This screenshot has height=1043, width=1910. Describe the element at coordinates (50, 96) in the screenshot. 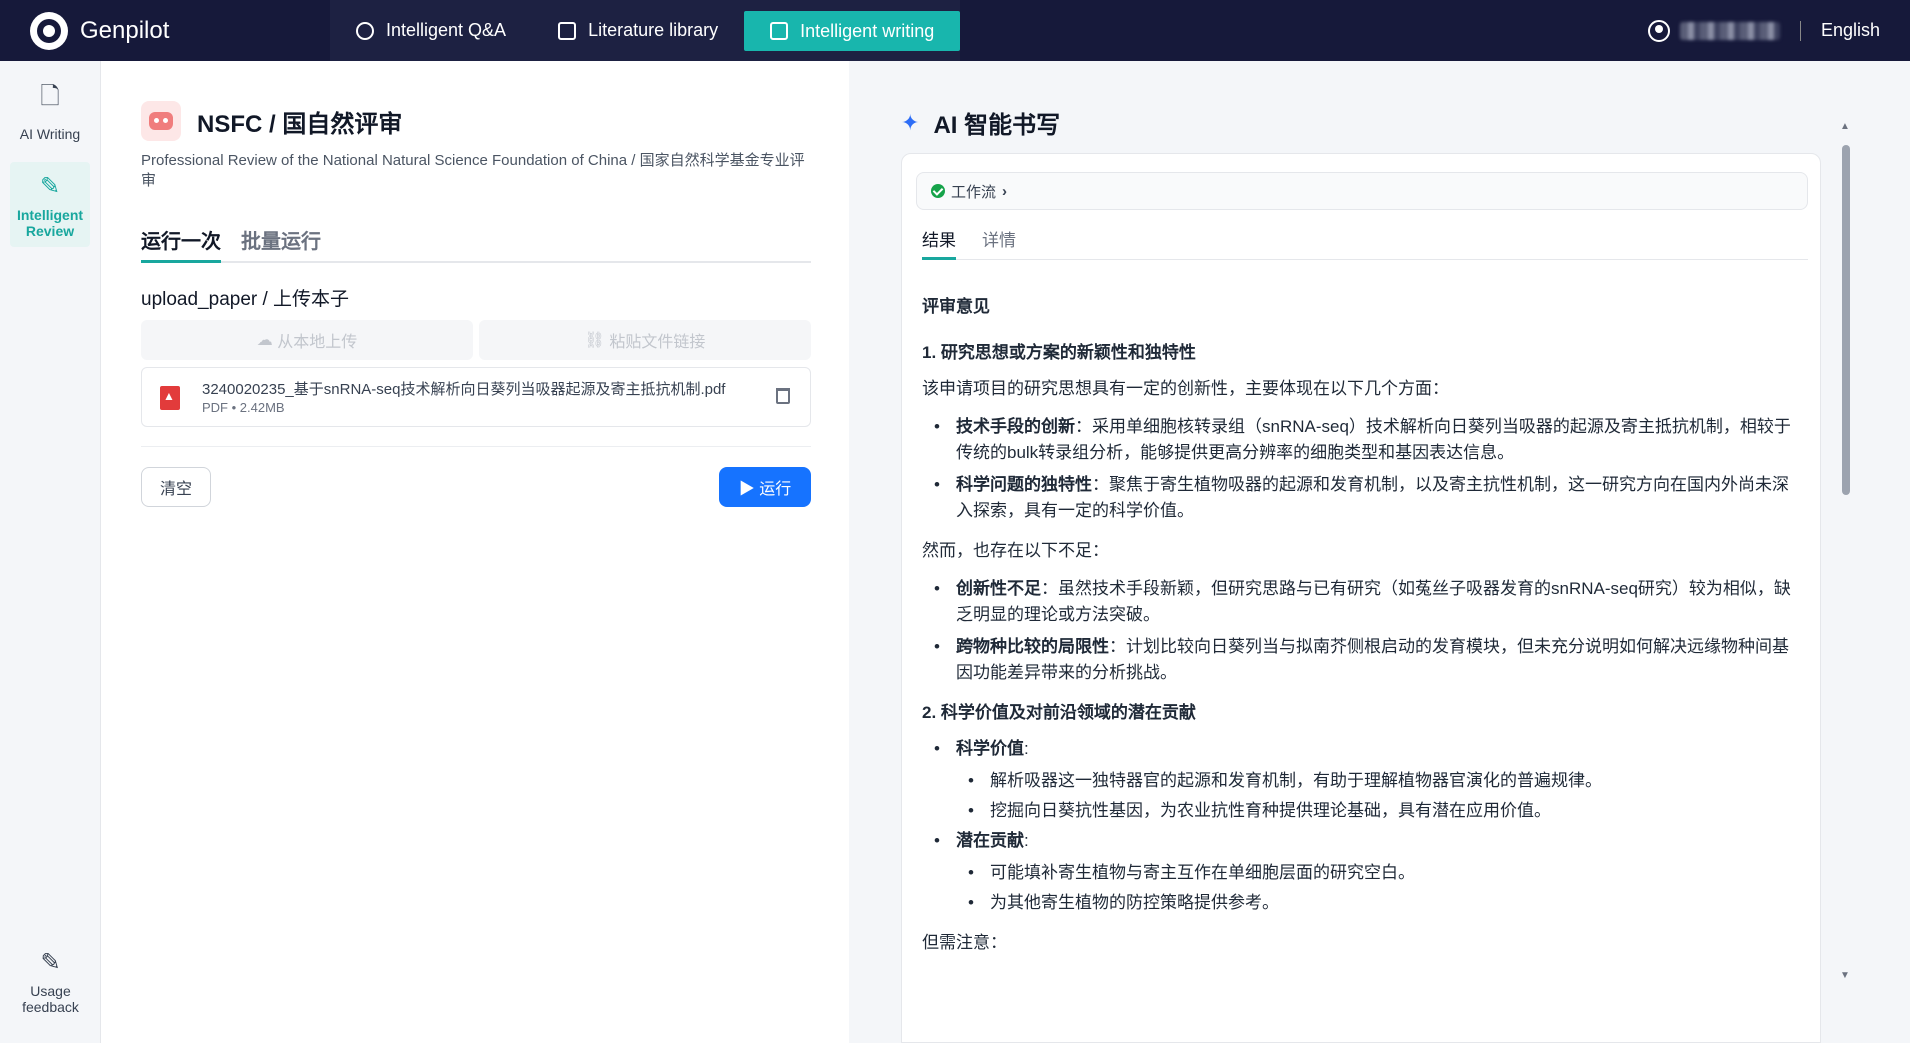

I see `document-edit-icon: 🗋` at that location.